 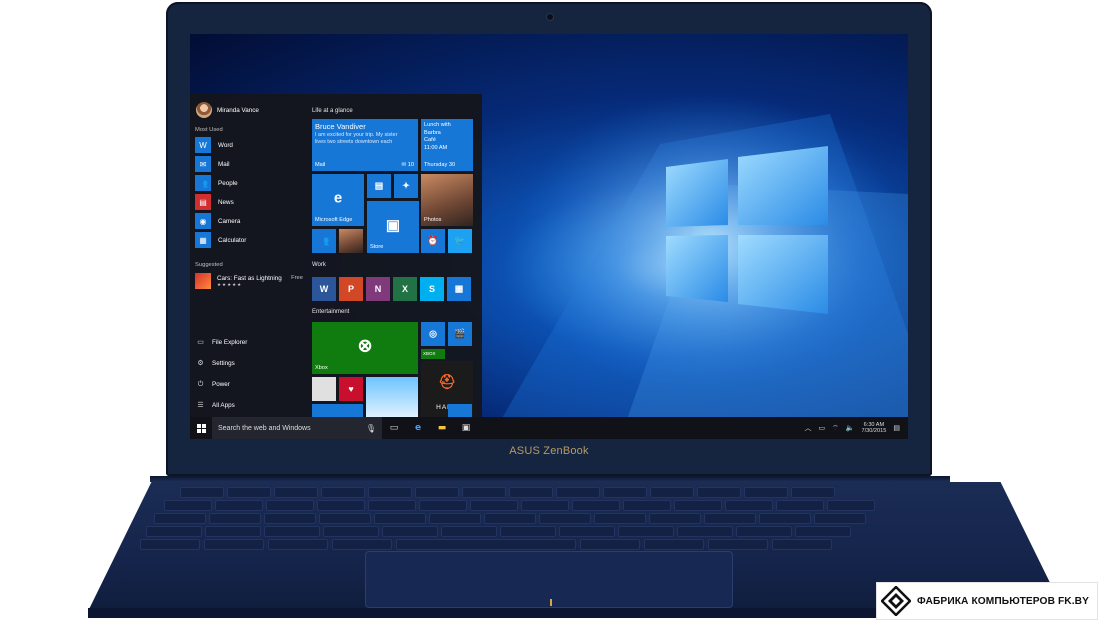 I want to click on tile-xbox: ⊗ Xbox, so click(x=365, y=348).